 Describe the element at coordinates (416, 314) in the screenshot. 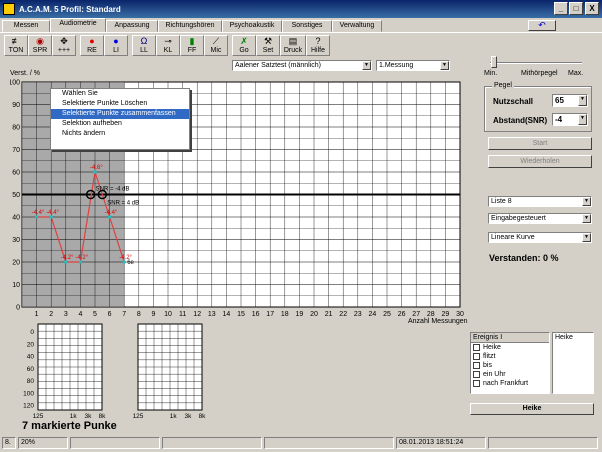

I see `x-tick-label: 27` at that location.